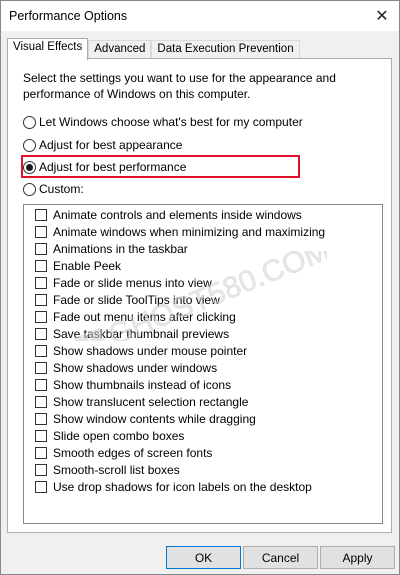 The height and width of the screenshot is (575, 400). I want to click on list-item: Show window contents while dragging, so click(145, 419).